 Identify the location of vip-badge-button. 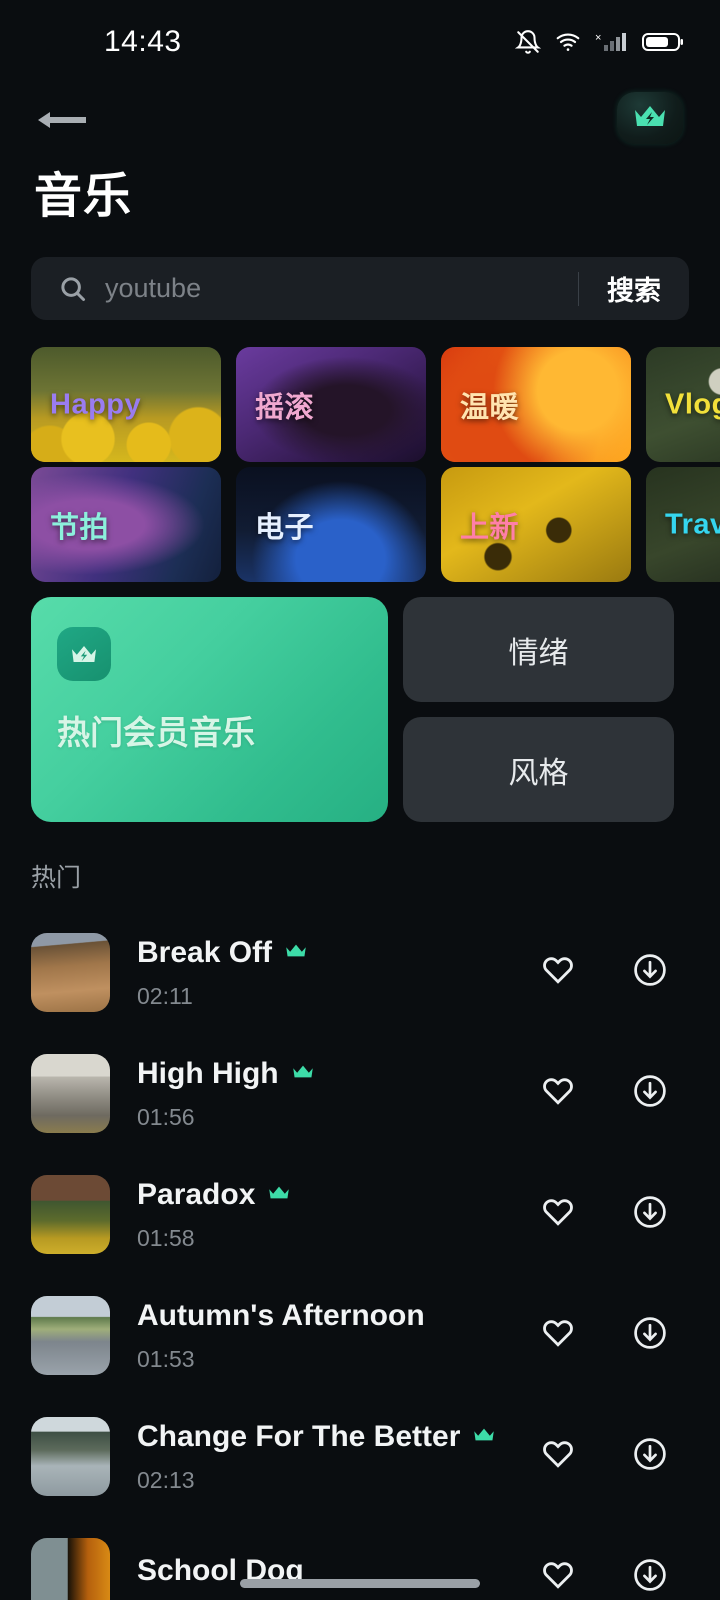
(650, 118).